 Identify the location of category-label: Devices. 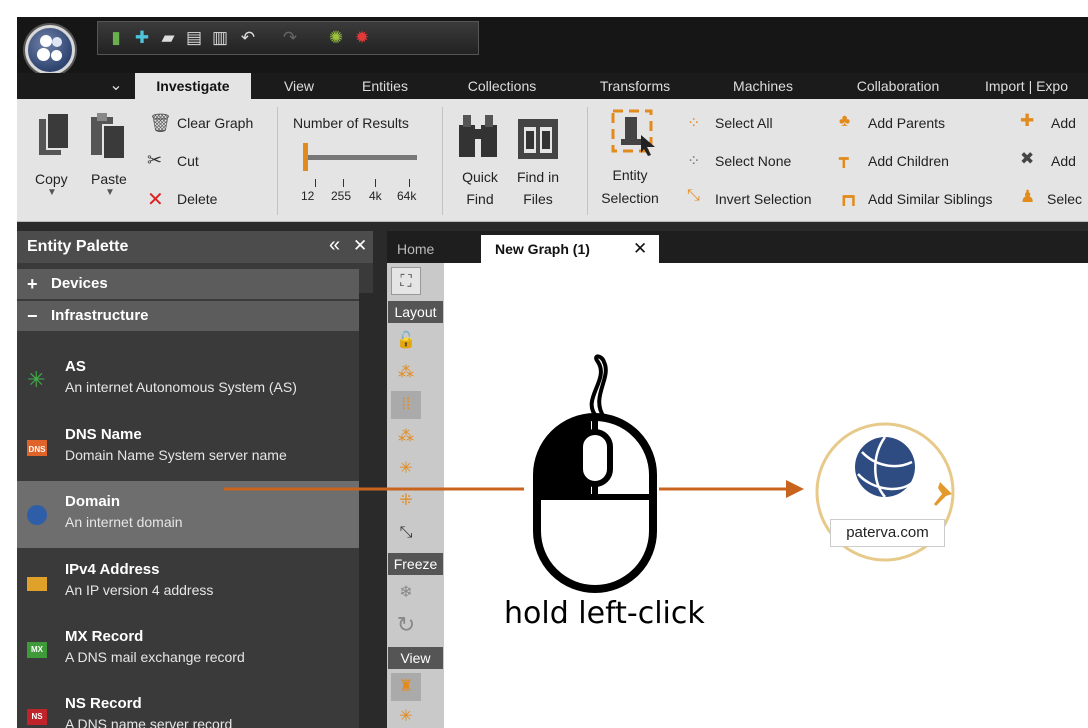
(79, 283).